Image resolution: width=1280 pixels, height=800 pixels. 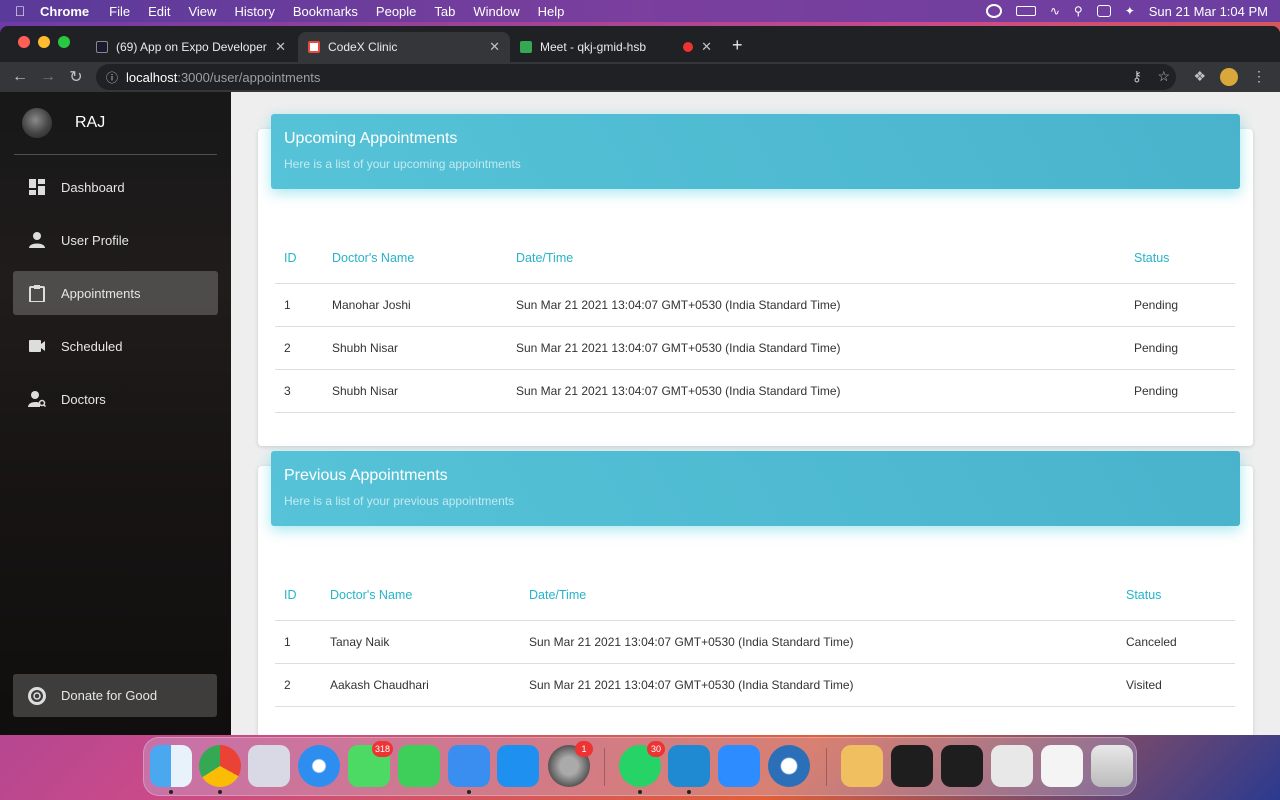 I want to click on minimized-chrome-window-icon, so click(x=1012, y=766).